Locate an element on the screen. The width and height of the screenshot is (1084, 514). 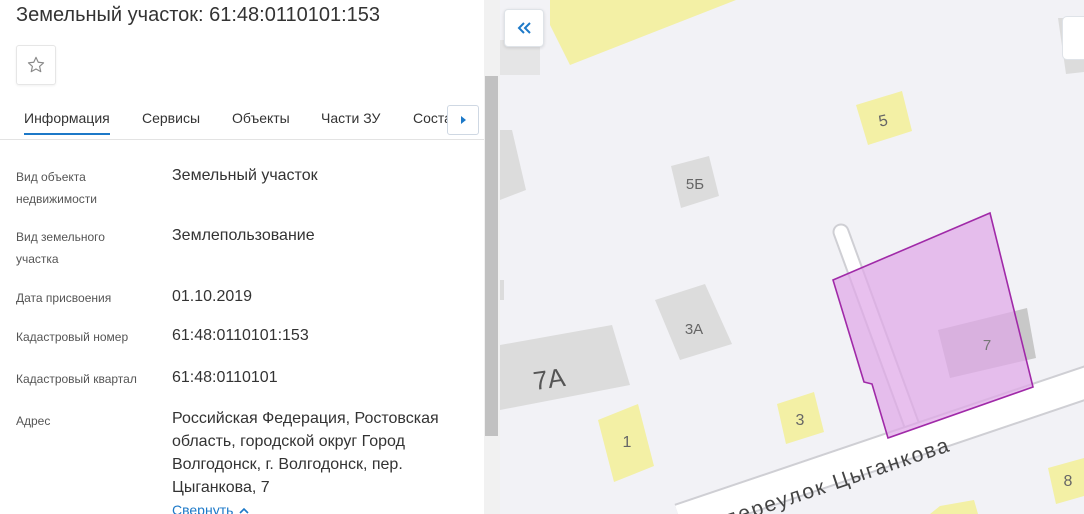
street-label: переулок Цыганкова is located at coordinates (837, 473).